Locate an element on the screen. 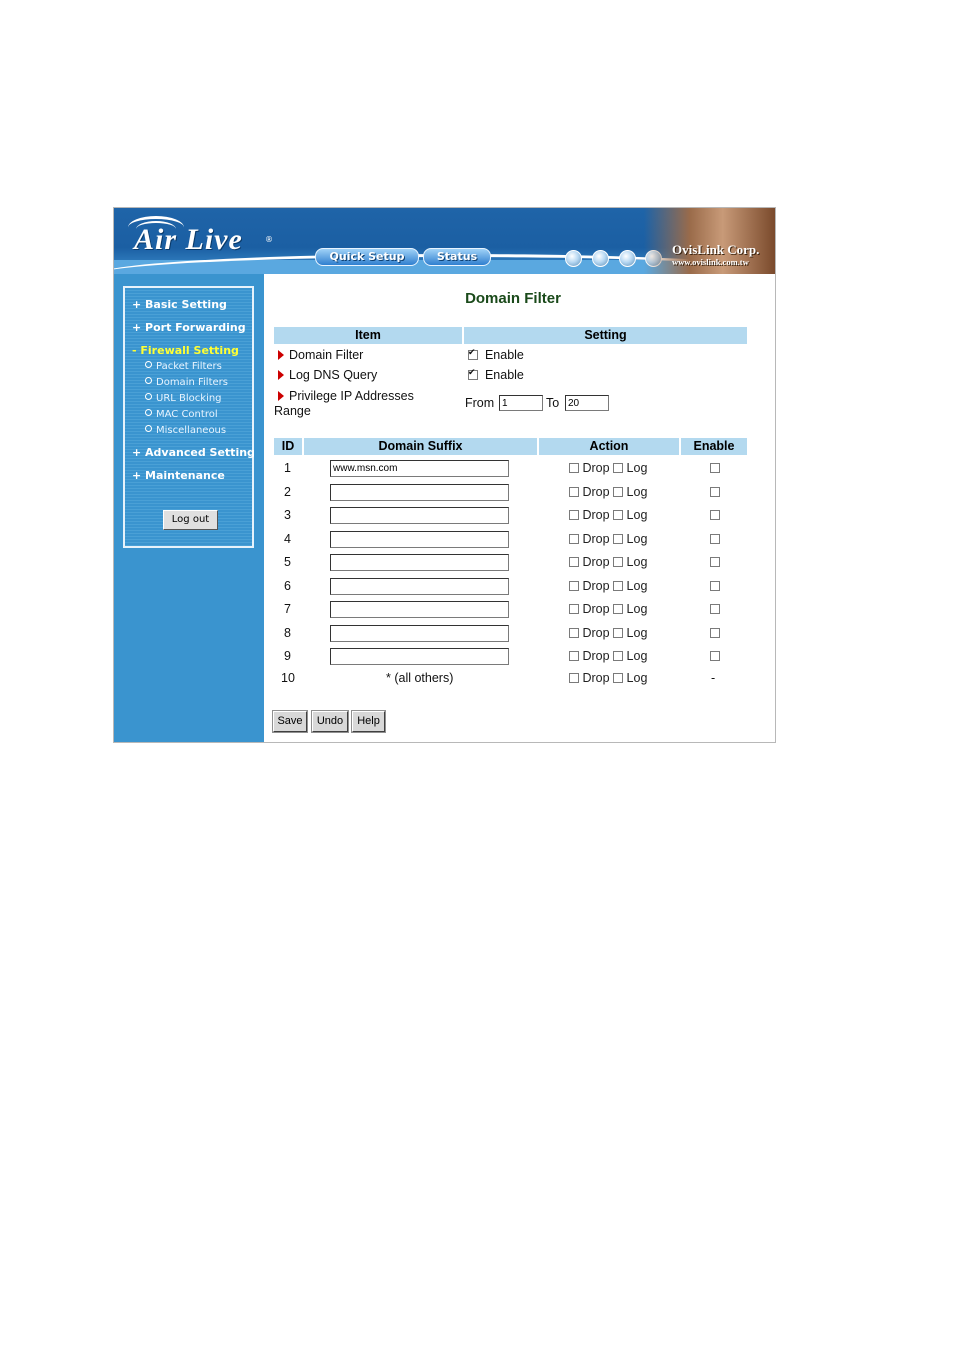 The height and width of the screenshot is (1350, 954). rule-id: 2 is located at coordinates (287, 492).